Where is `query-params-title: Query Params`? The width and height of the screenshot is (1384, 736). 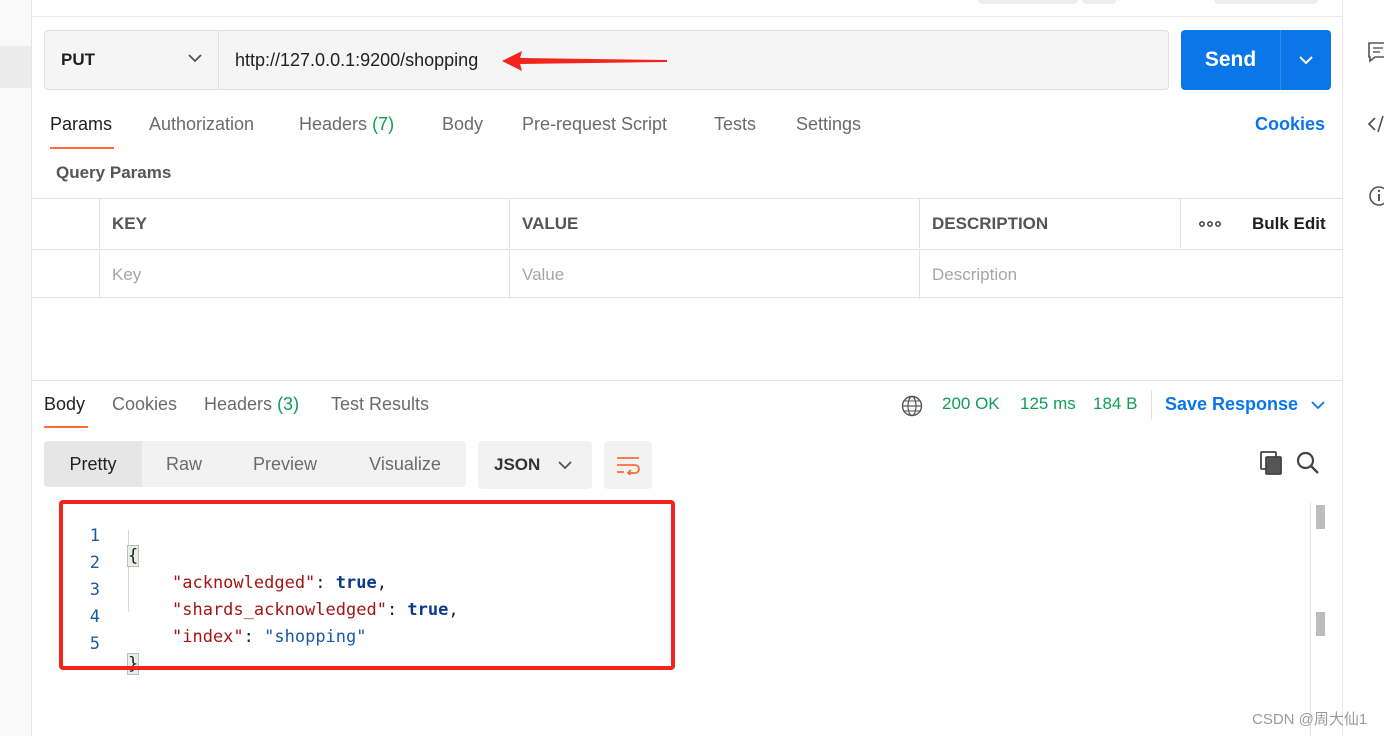 query-params-title: Query Params is located at coordinates (114, 172).